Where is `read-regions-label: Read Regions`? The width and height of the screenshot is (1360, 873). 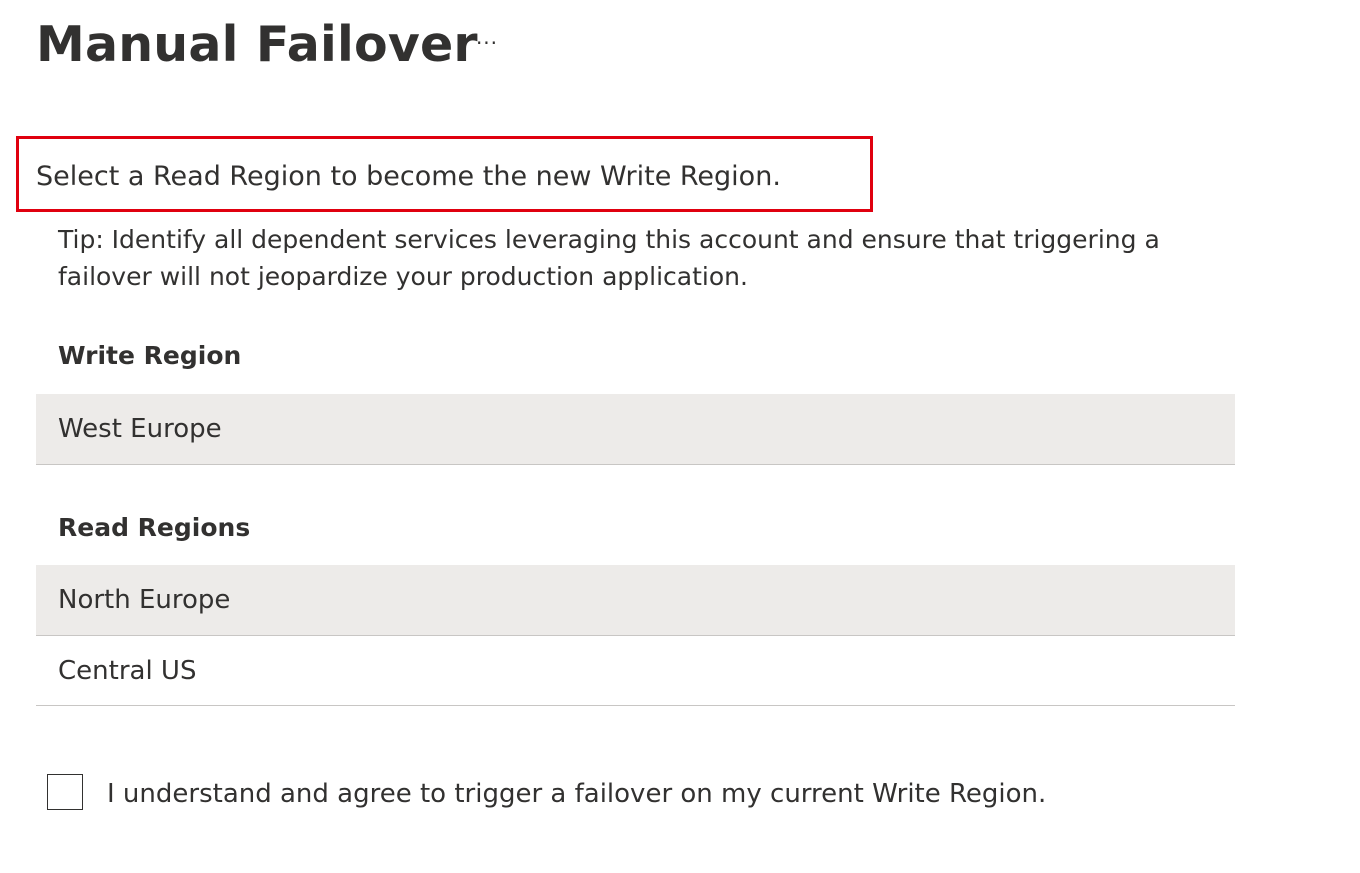 read-regions-label: Read Regions is located at coordinates (154, 527).